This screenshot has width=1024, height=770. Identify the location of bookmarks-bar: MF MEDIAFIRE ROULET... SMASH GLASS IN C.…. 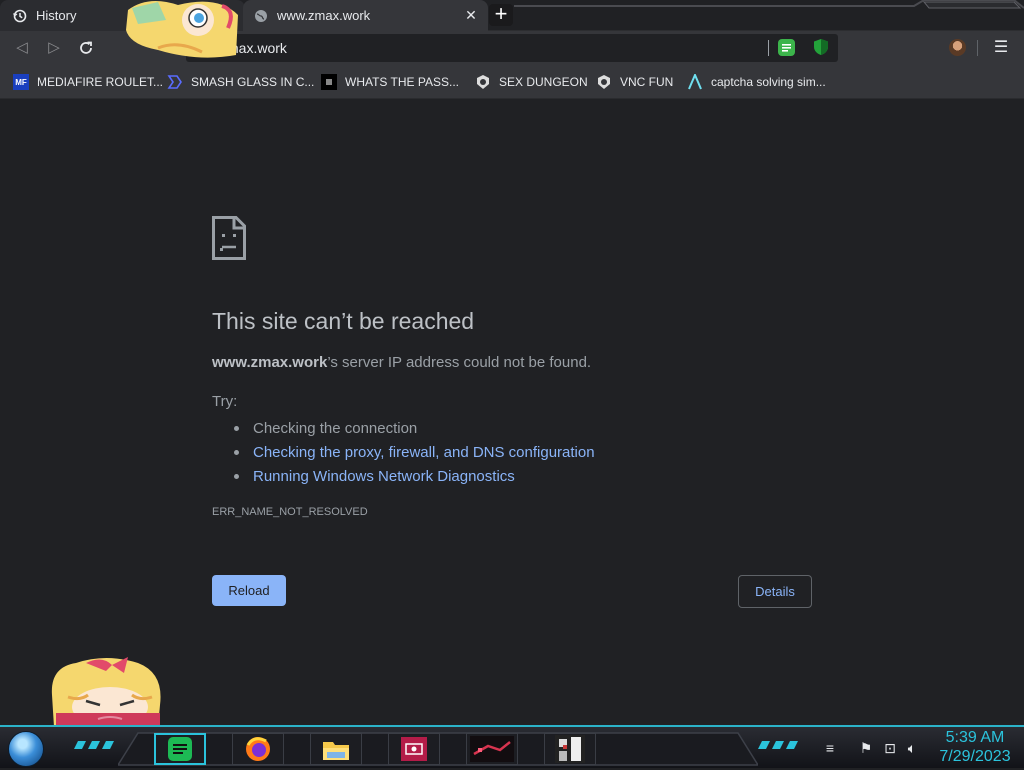
(512, 82).